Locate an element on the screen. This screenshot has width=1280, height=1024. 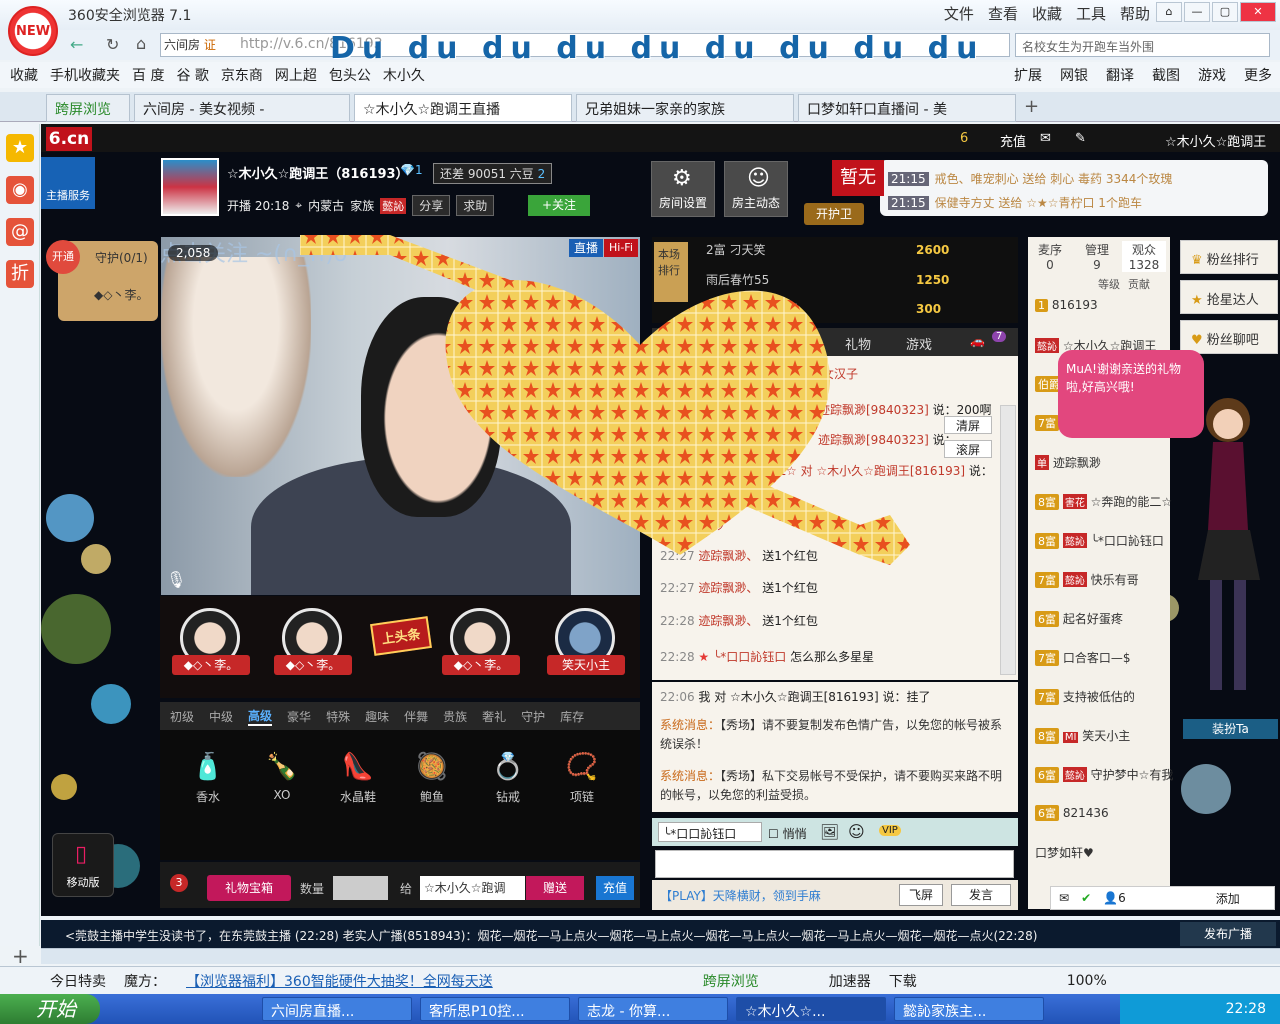
gift-box-button: 礼物宝箱 is located at coordinates (249, 888).